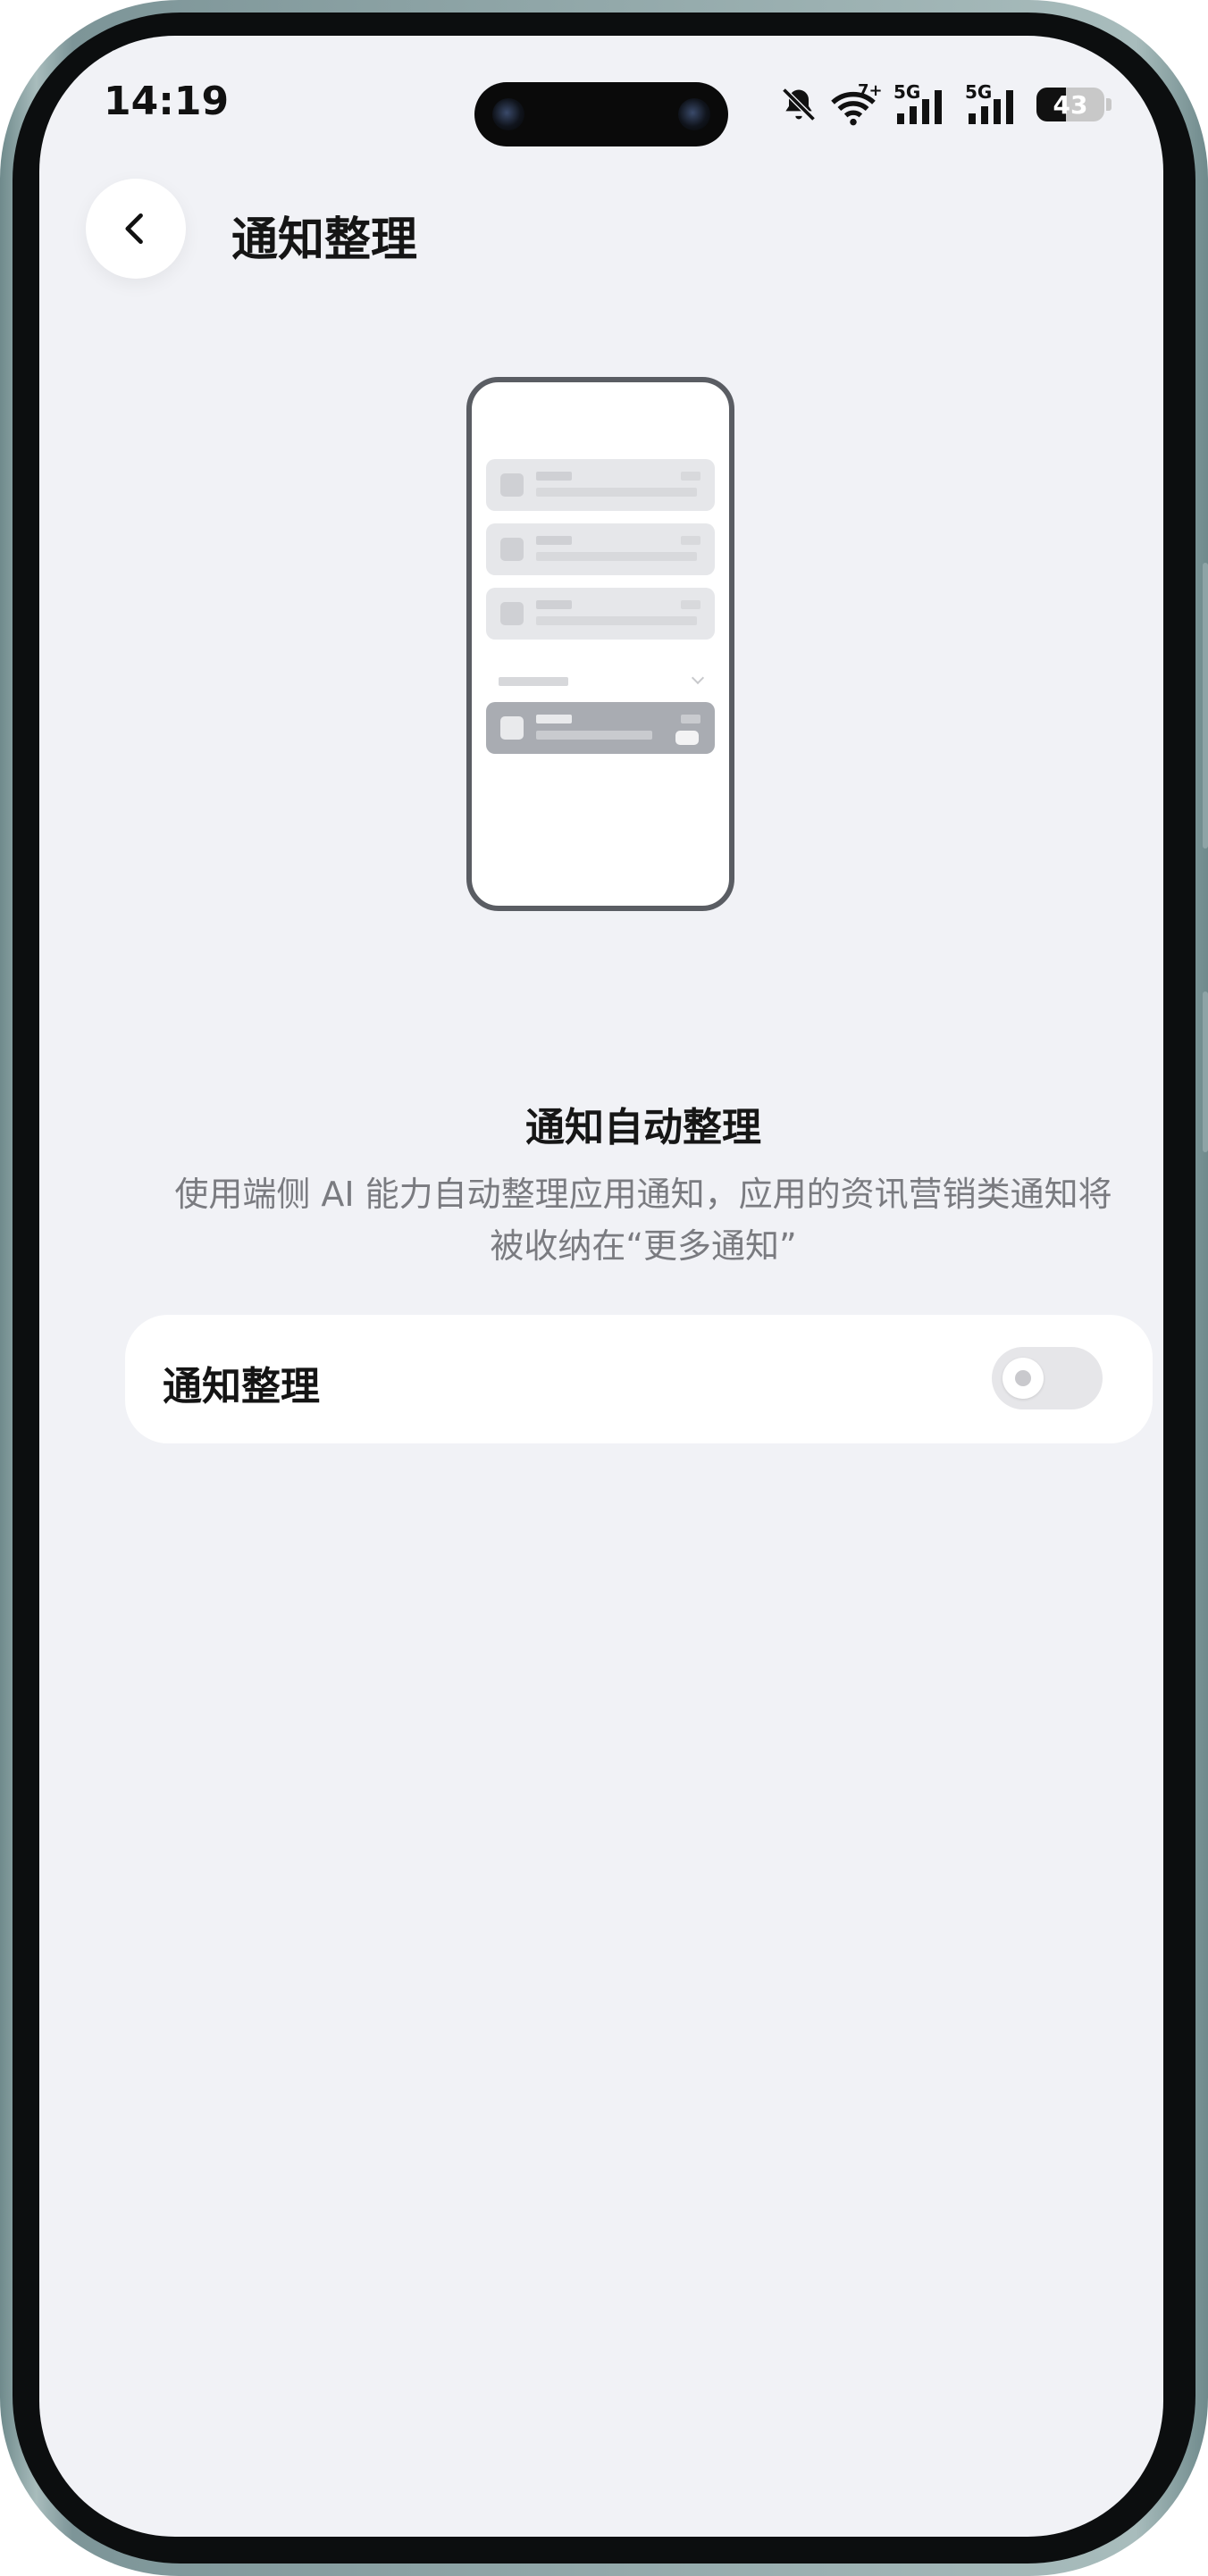 The height and width of the screenshot is (2576, 1208). I want to click on notification-organize-toggle, so click(1047, 1378).